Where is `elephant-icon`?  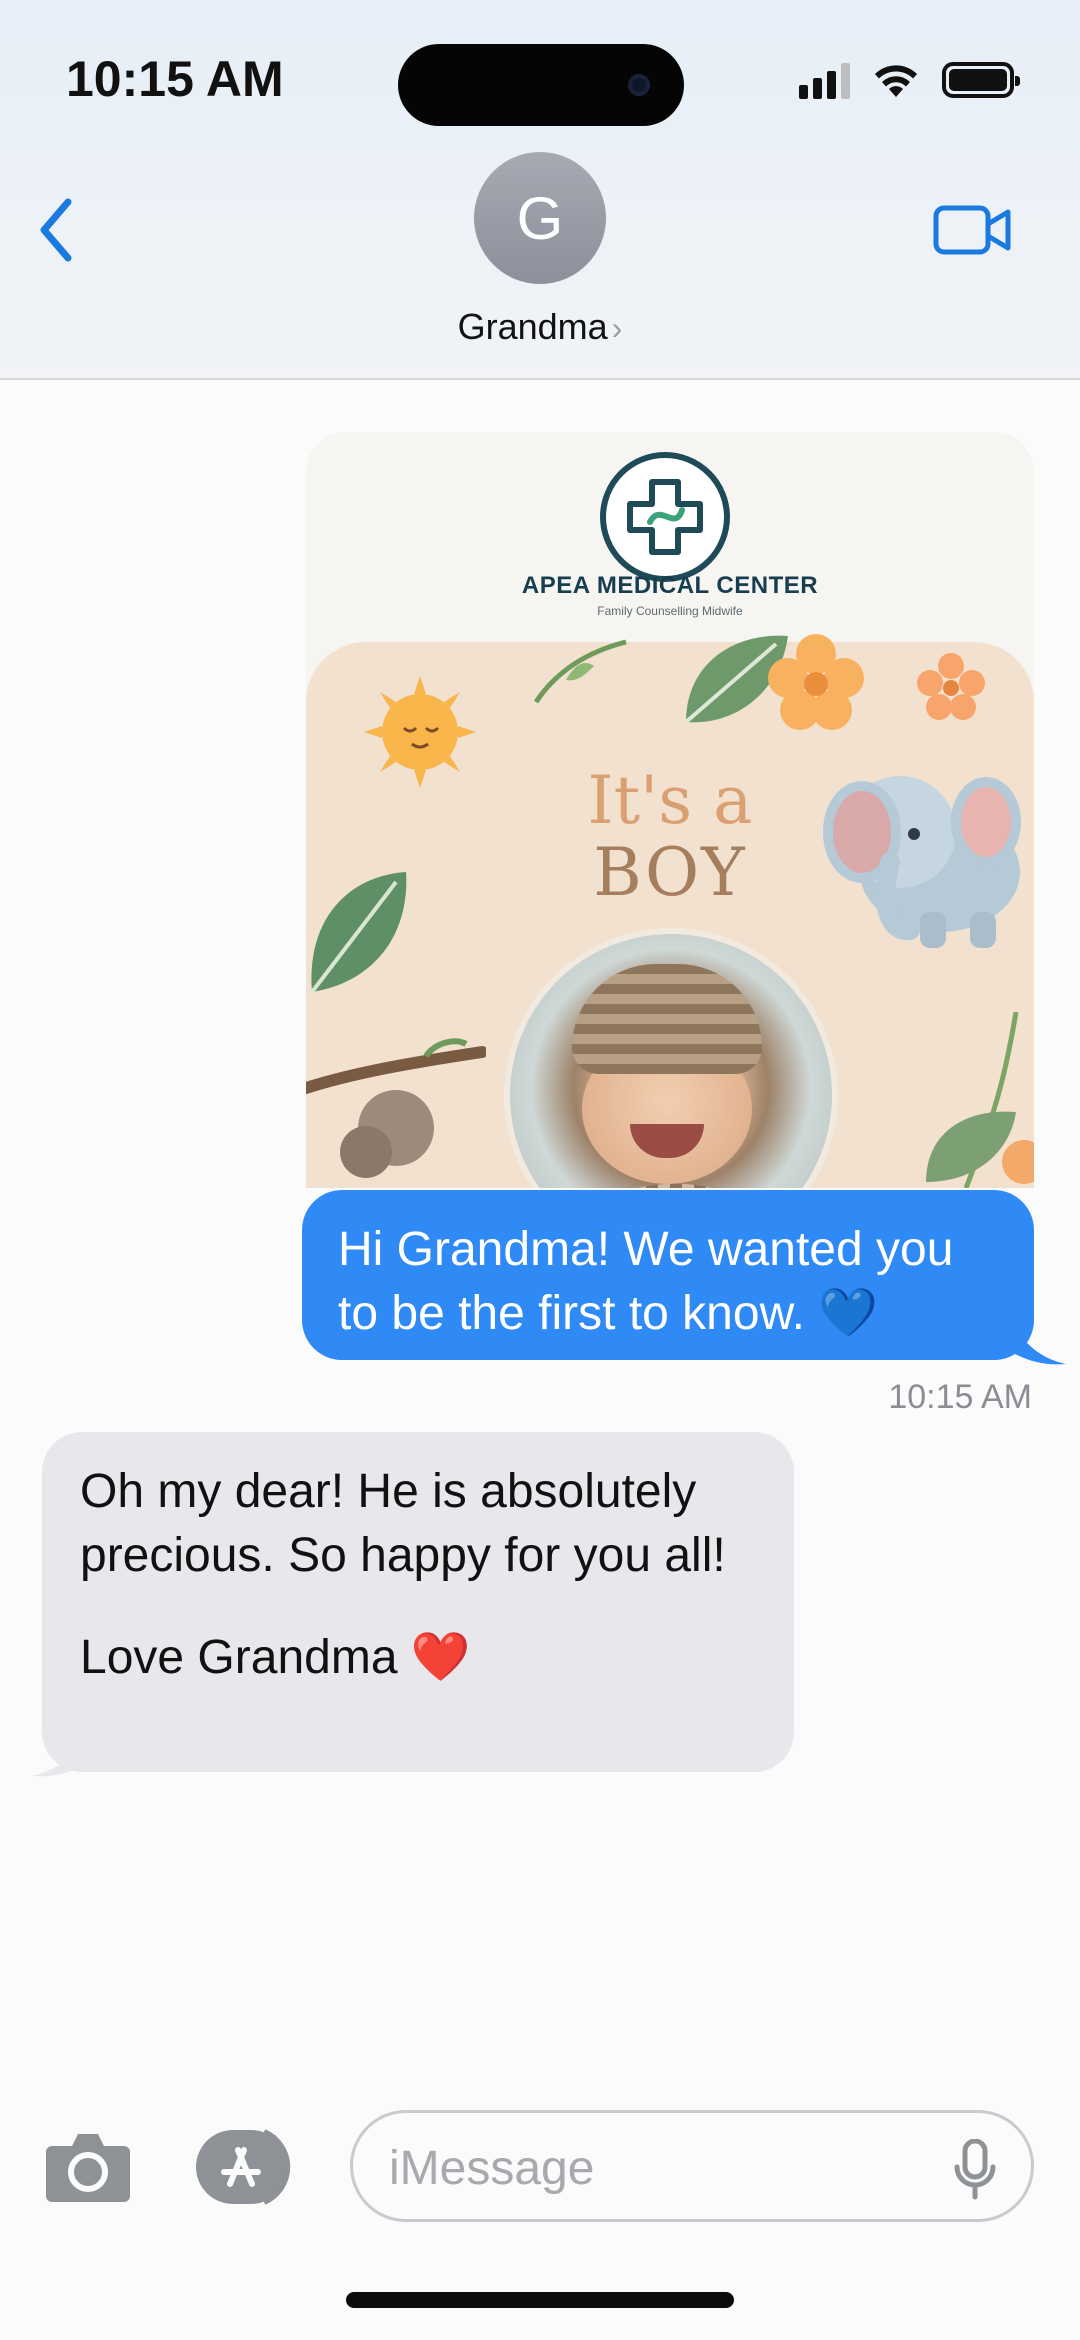
elephant-icon is located at coordinates (922, 862).